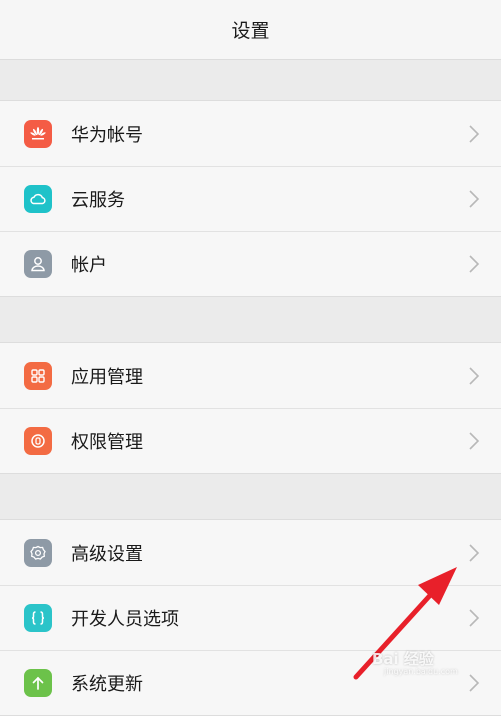 This screenshot has width=501, height=716. I want to click on huawei-logo-icon, so click(38, 133).